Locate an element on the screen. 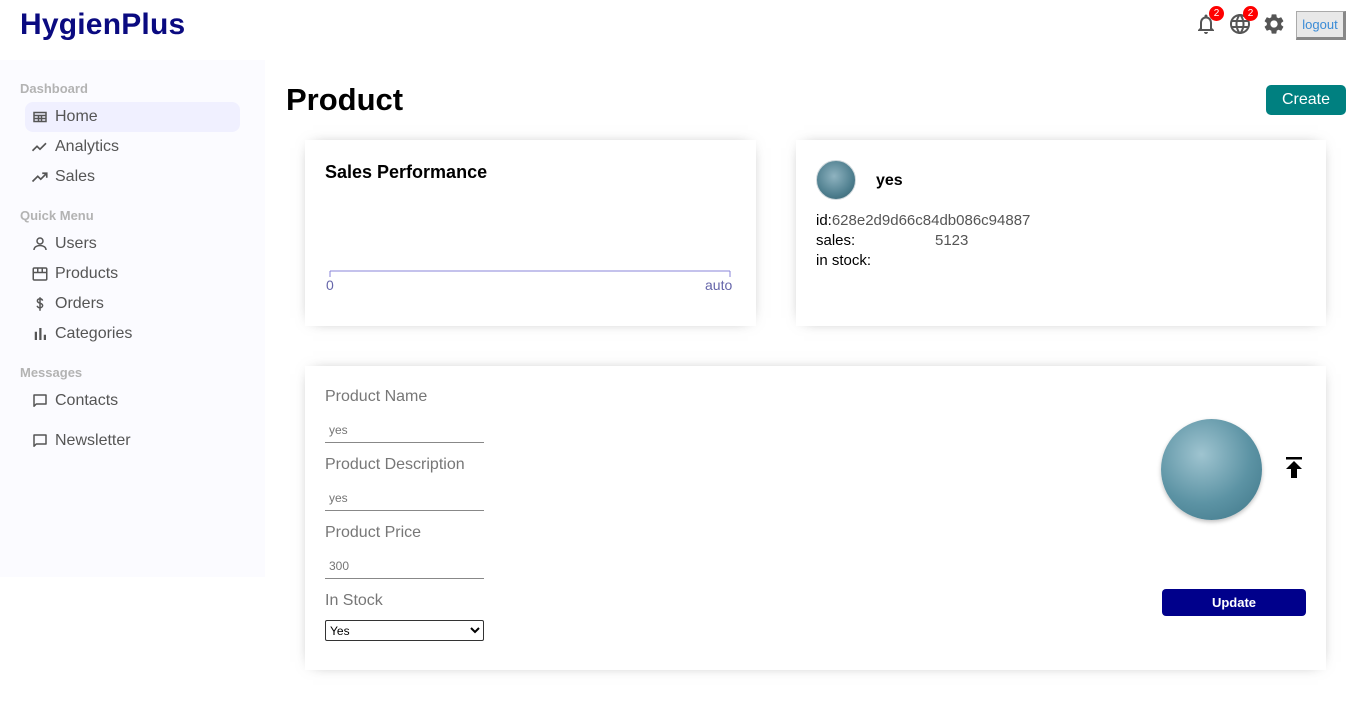  sales-performance-card: Sales Performance 0 auto is located at coordinates (530, 233).